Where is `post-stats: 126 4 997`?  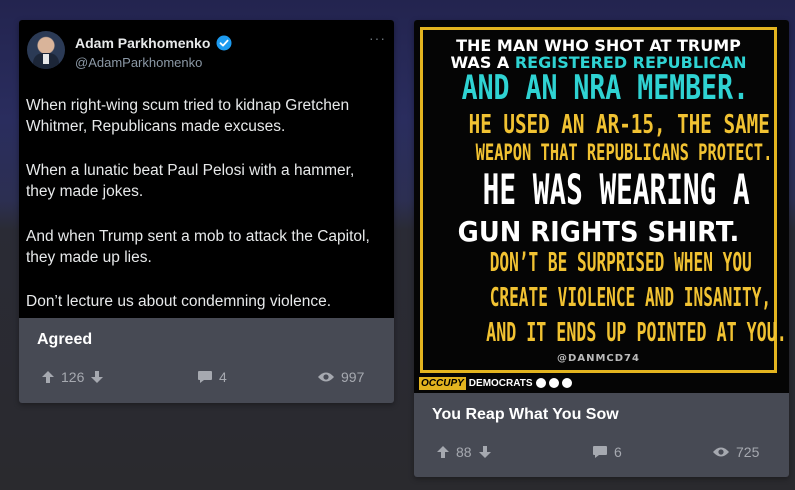 post-stats: 126 4 997 is located at coordinates (206, 377).